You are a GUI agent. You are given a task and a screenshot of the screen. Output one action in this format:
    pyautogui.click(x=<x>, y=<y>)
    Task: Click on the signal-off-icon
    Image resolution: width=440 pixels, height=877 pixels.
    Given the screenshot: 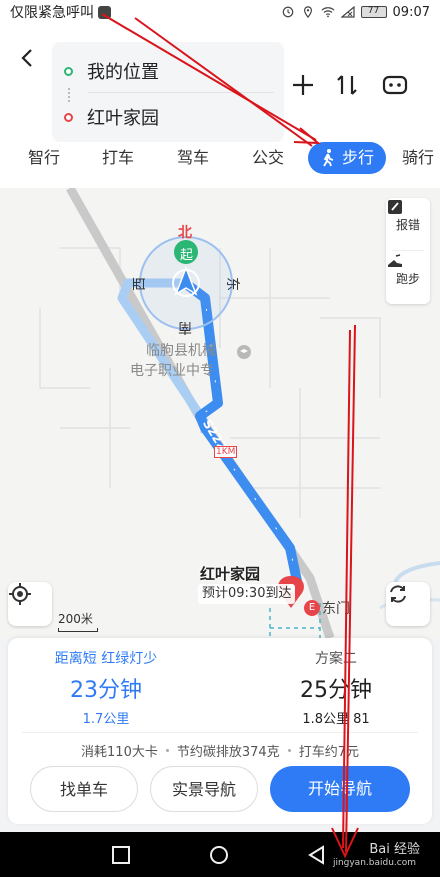 What is the action you would take?
    pyautogui.click(x=347, y=12)
    